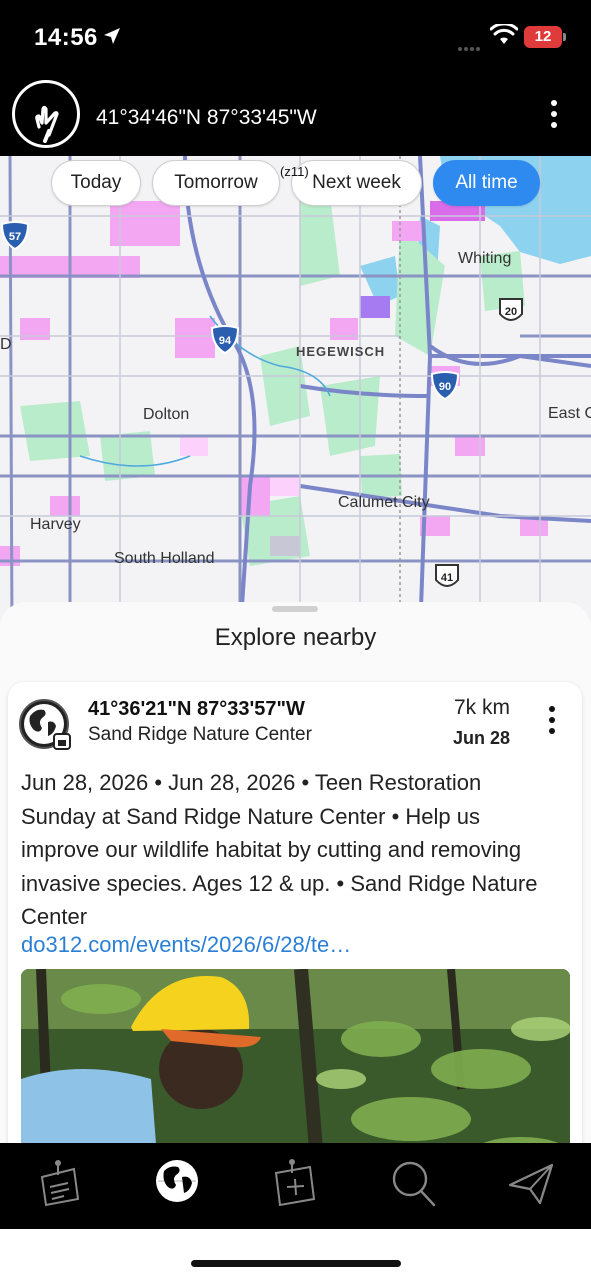  What do you see at coordinates (413, 1184) in the screenshot?
I see `search-icon` at bounding box center [413, 1184].